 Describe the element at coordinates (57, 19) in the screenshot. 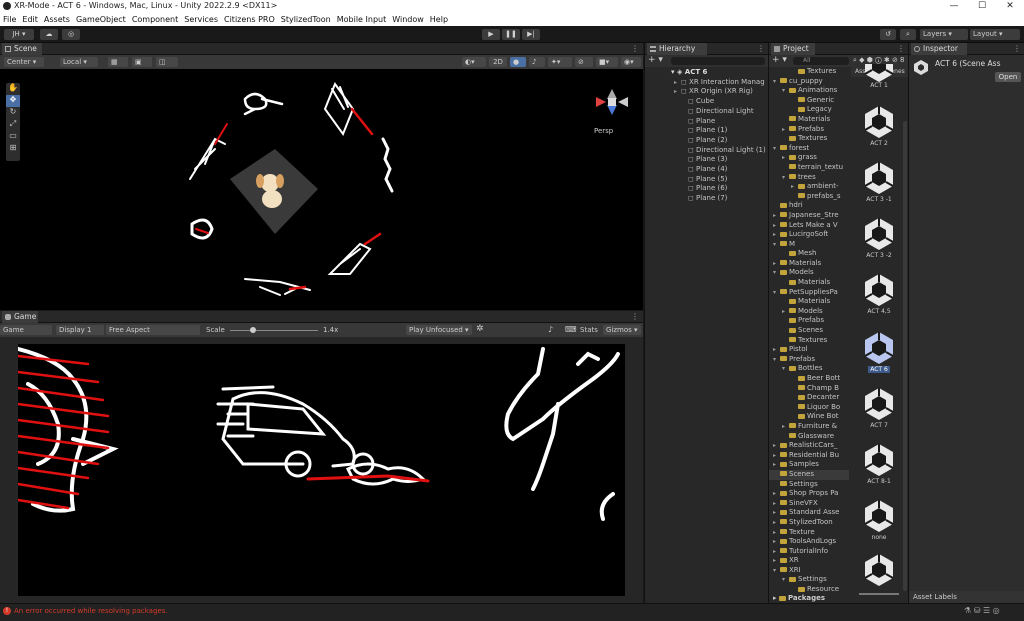

I see `menu-assets: Assets` at that location.